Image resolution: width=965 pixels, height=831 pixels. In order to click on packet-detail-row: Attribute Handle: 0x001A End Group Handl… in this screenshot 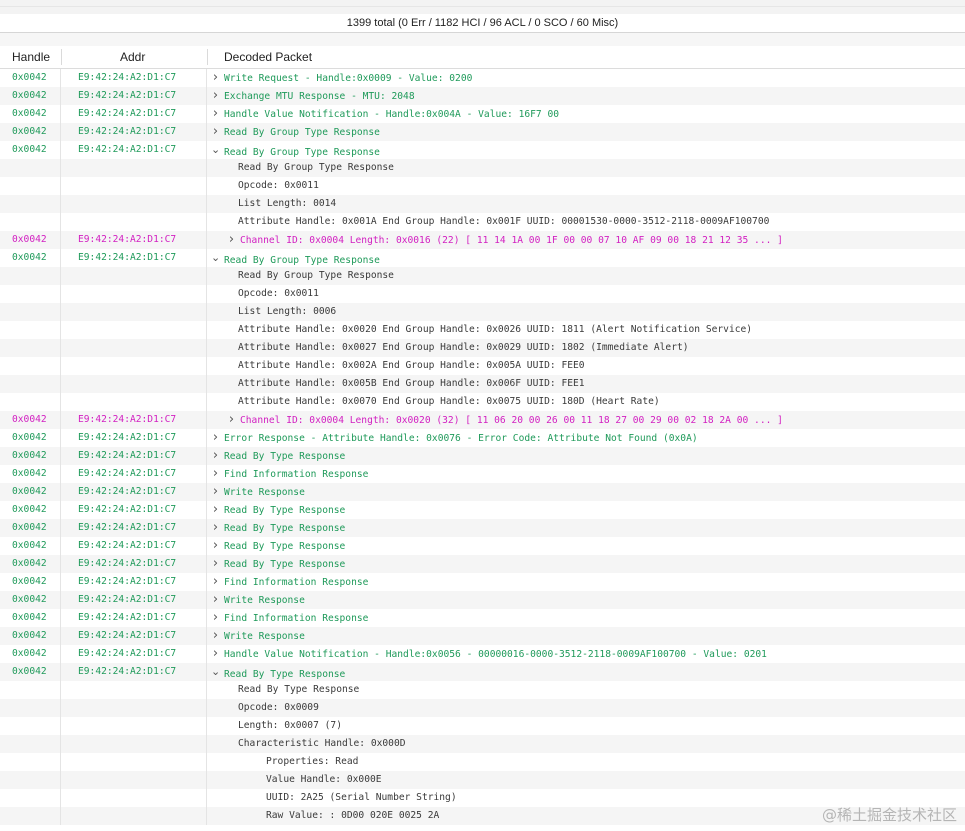, I will do `click(482, 222)`.